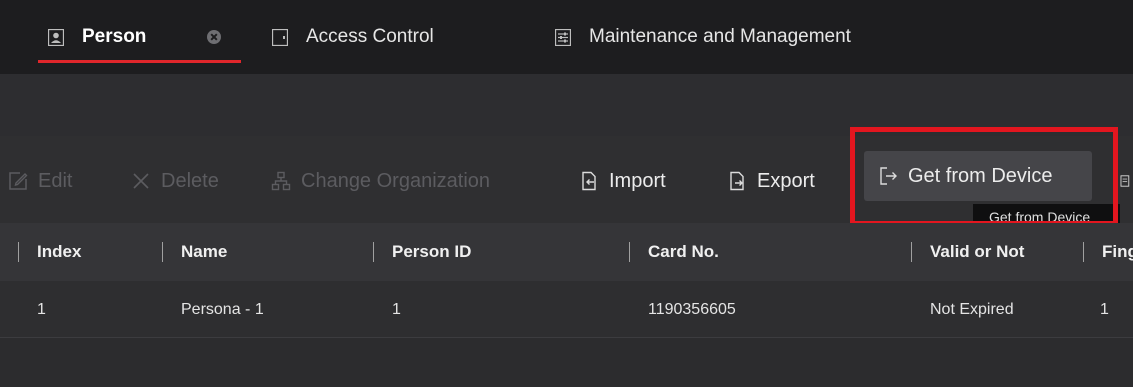 Image resolution: width=1133 pixels, height=387 pixels. I want to click on column-header-card-no: Card No., so click(674, 252).